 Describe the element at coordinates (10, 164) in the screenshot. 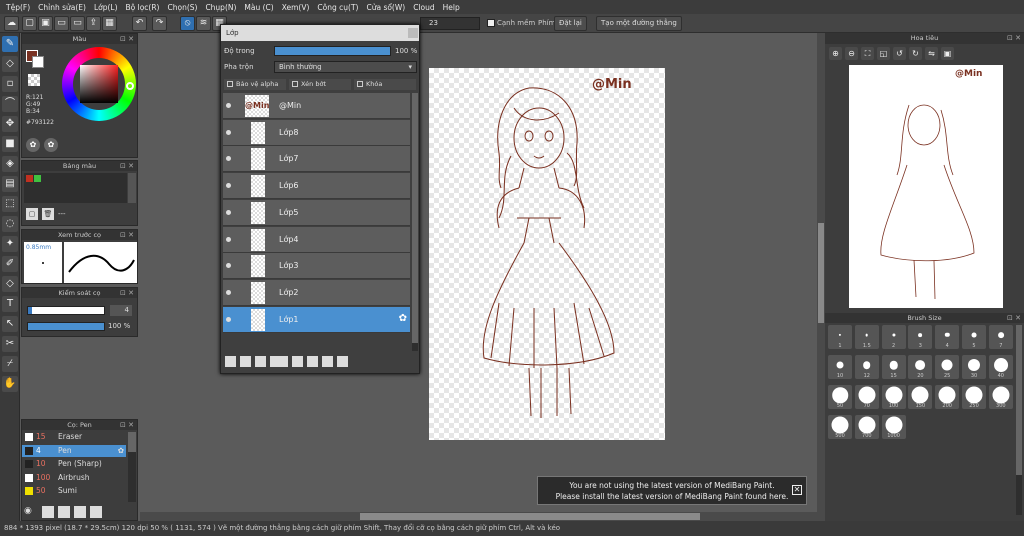

I see `bucket-tool-icon: ◈` at that location.